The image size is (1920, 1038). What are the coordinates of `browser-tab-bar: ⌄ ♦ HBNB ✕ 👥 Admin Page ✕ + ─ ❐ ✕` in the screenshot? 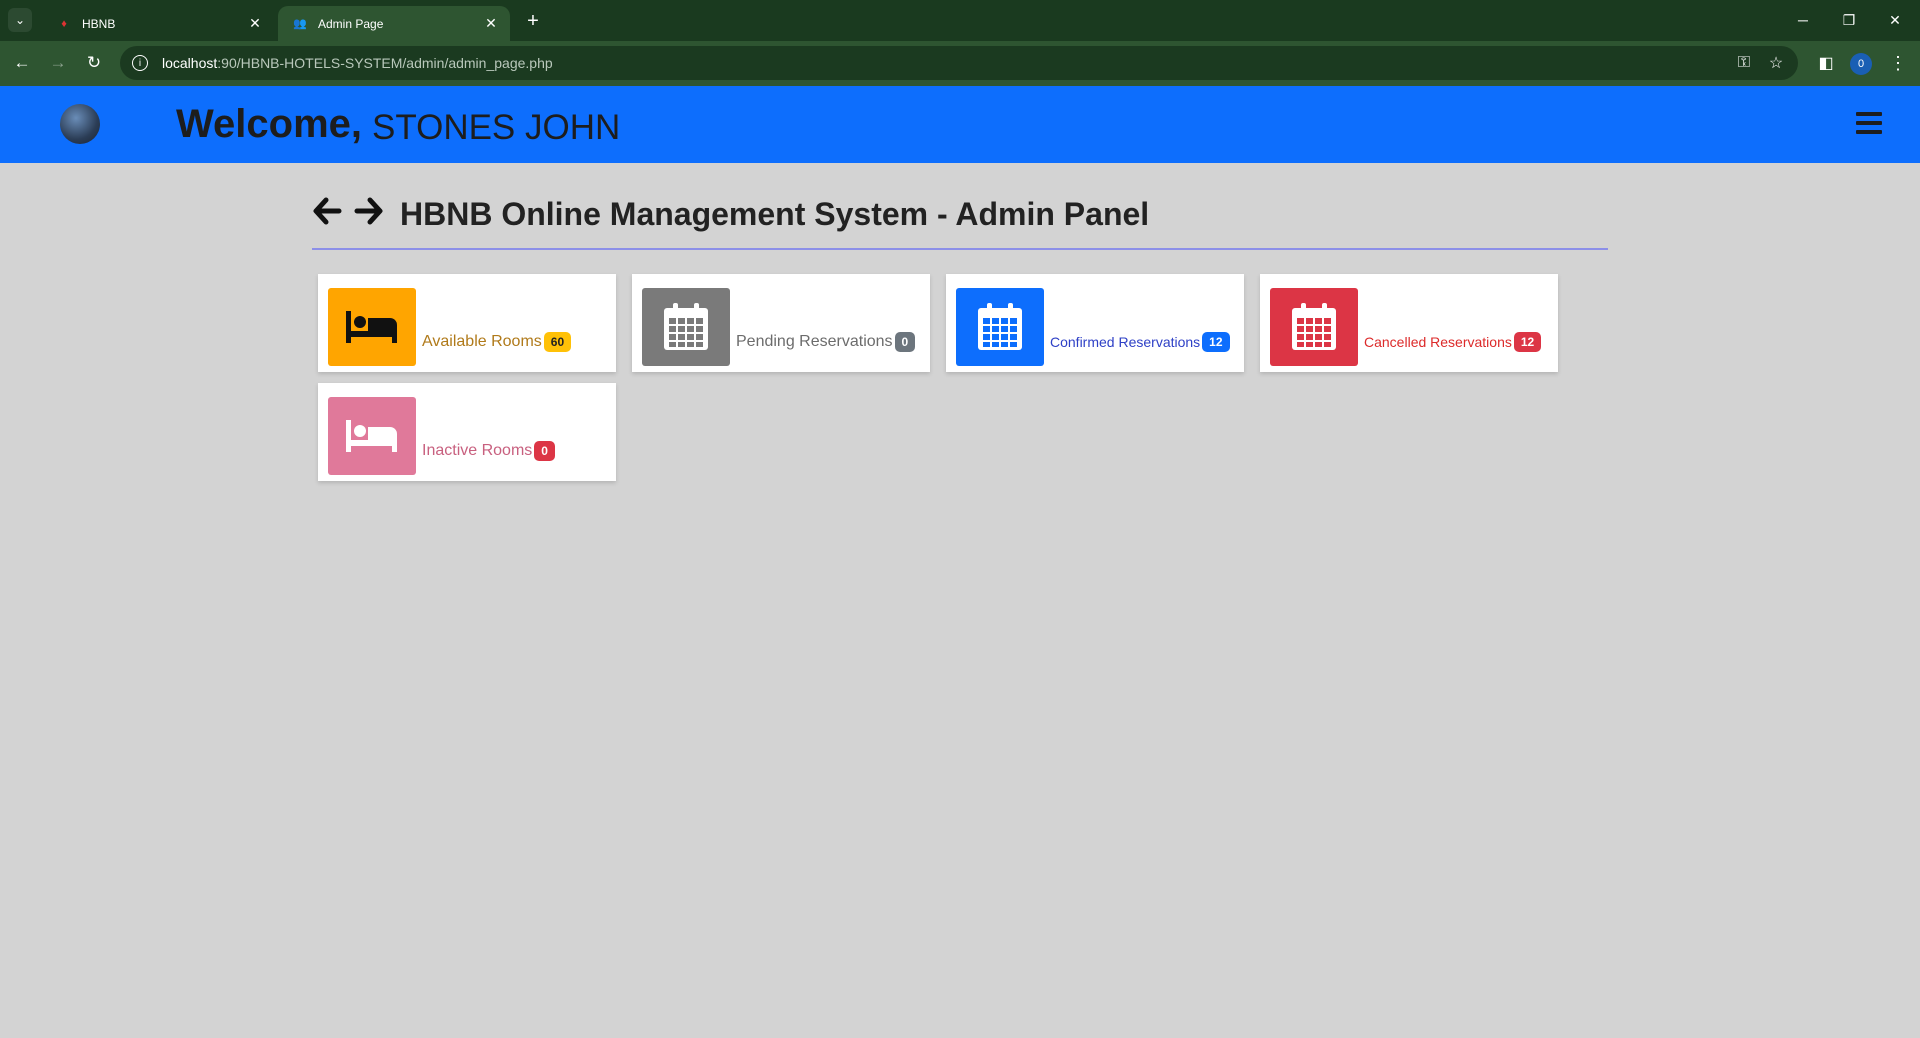 It's located at (960, 20).